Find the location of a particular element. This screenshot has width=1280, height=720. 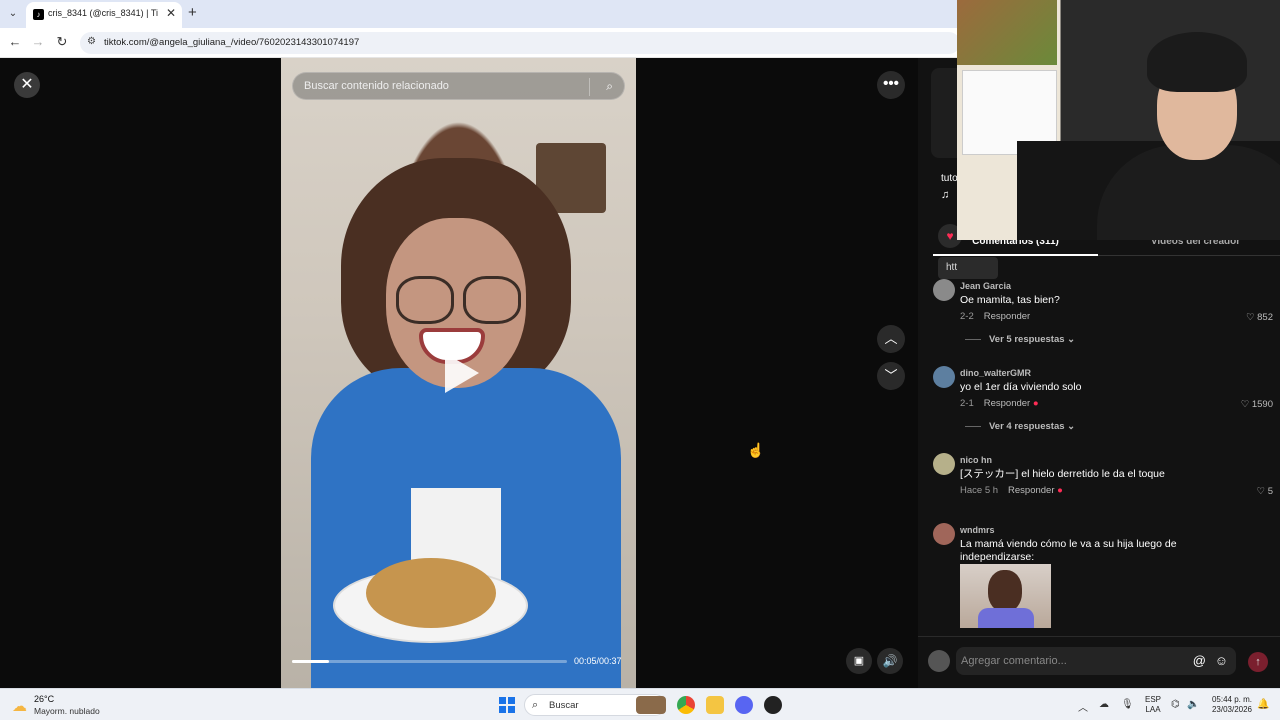

comment-date: 2-2 is located at coordinates (967, 316).